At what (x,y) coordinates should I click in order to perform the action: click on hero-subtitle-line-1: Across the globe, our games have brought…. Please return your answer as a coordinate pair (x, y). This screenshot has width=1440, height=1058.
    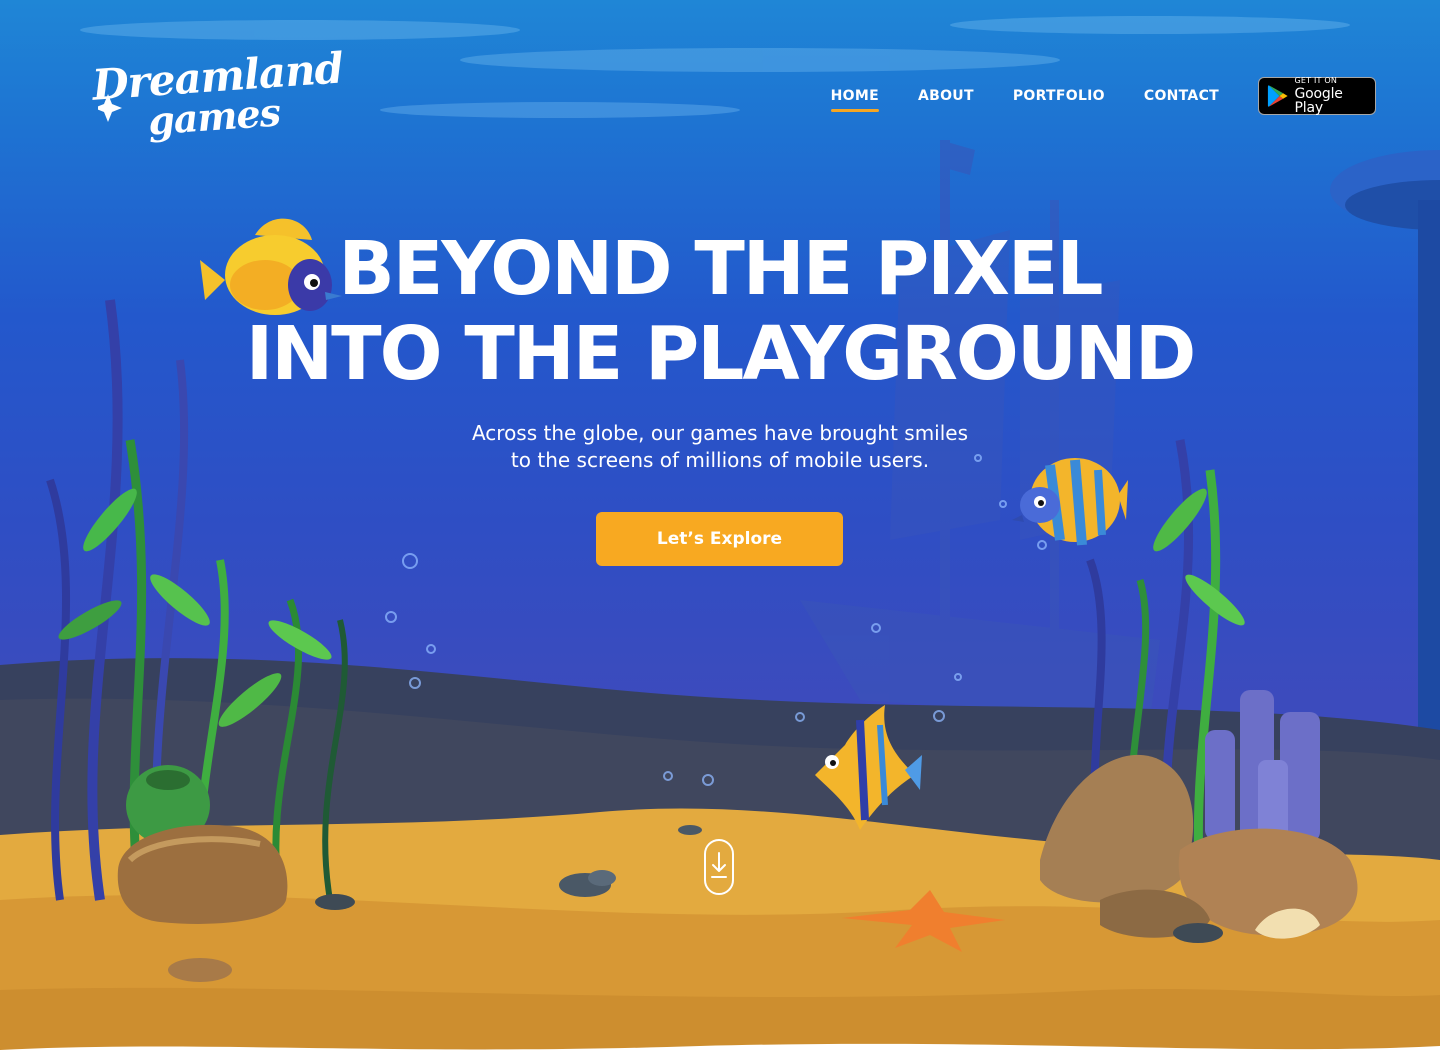
    Looking at the image, I should click on (720, 433).